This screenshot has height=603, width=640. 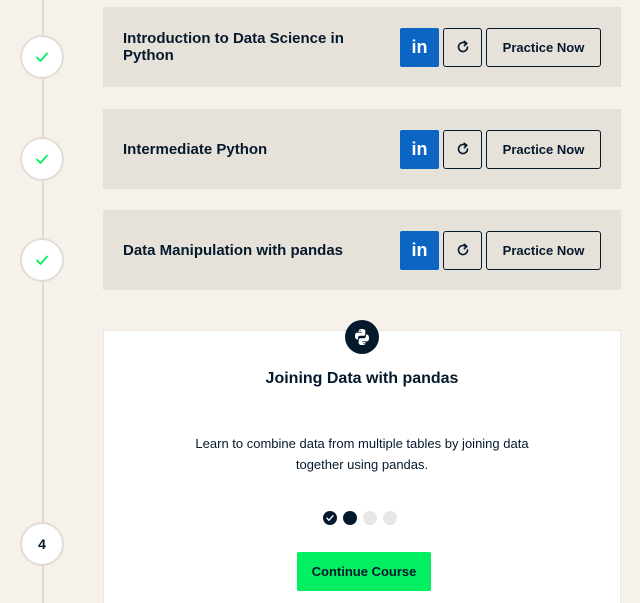 I want to click on step-number: 4, so click(x=42, y=544).